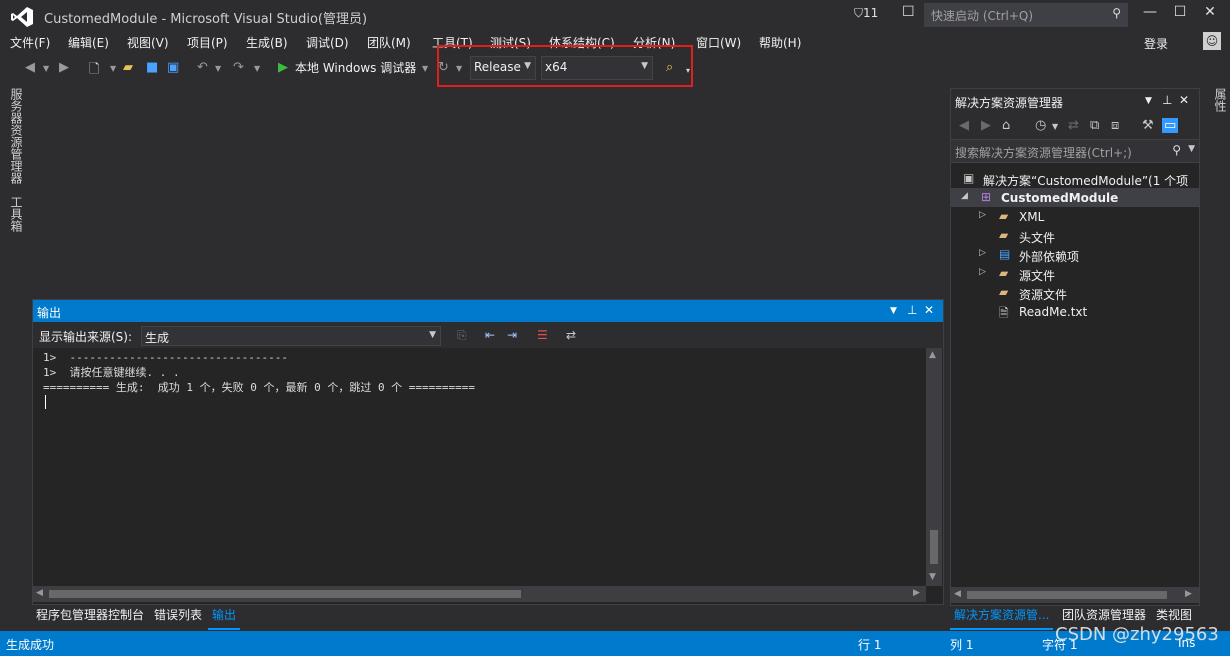 The height and width of the screenshot is (656, 1230). I want to click on start-debugger-label: 本地 Windows 调试器, so click(355, 67).